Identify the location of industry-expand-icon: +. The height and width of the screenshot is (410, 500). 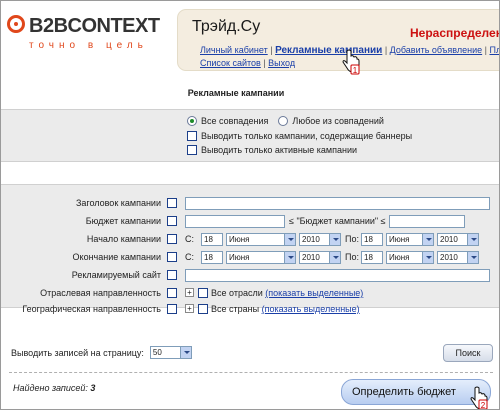
(189, 292).